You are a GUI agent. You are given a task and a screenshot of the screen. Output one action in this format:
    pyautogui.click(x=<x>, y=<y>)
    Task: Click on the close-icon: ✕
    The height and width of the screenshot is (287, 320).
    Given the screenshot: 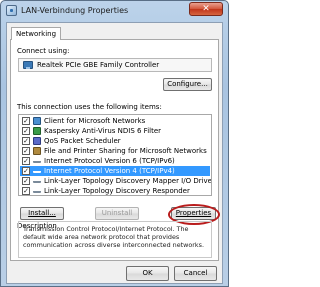 What is the action you would take?
    pyautogui.click(x=206, y=9)
    